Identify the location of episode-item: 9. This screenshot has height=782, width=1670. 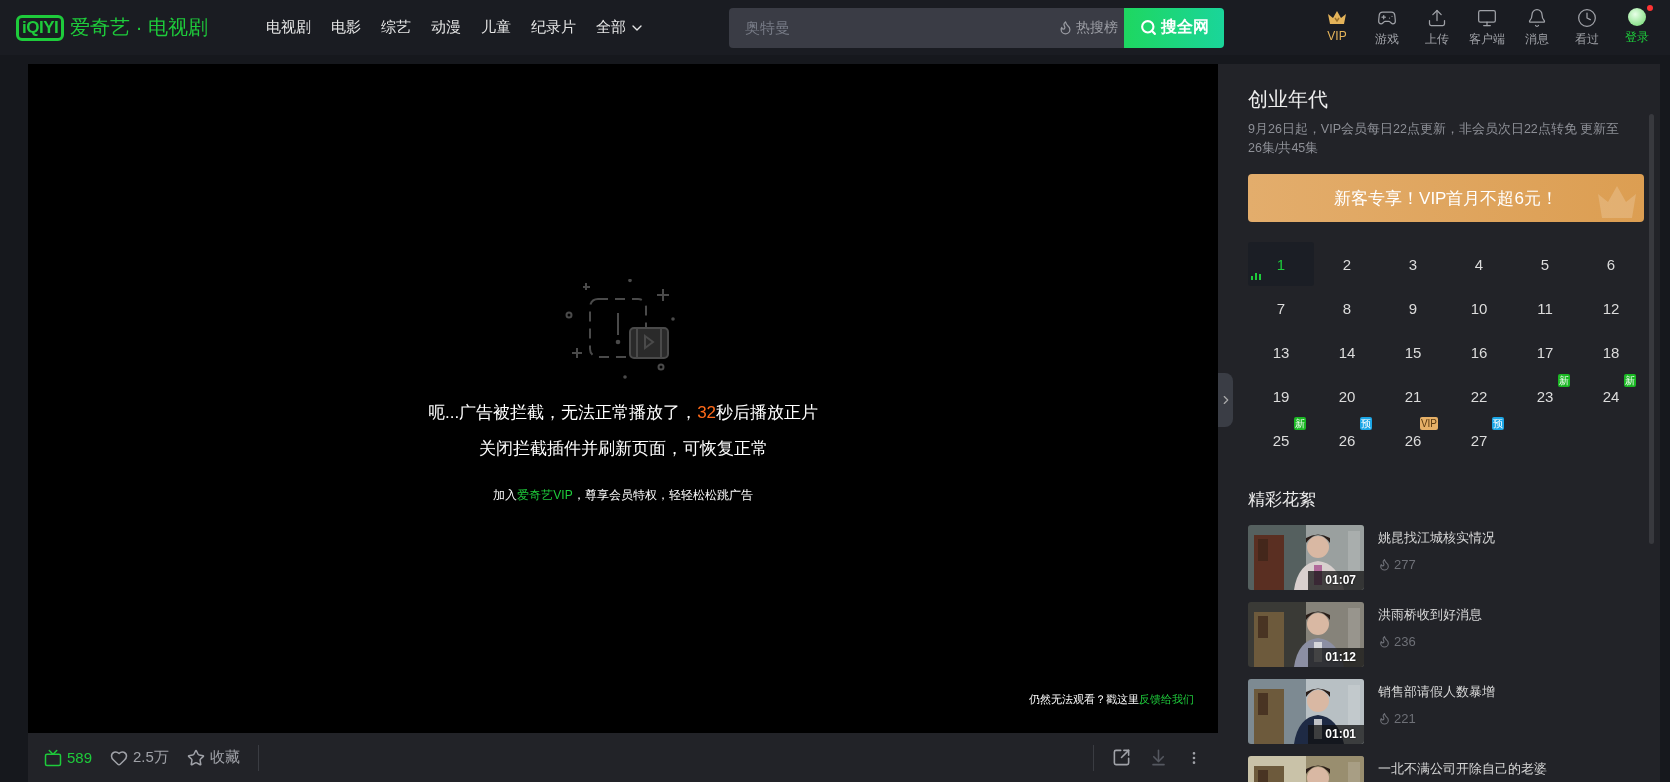
(1413, 308).